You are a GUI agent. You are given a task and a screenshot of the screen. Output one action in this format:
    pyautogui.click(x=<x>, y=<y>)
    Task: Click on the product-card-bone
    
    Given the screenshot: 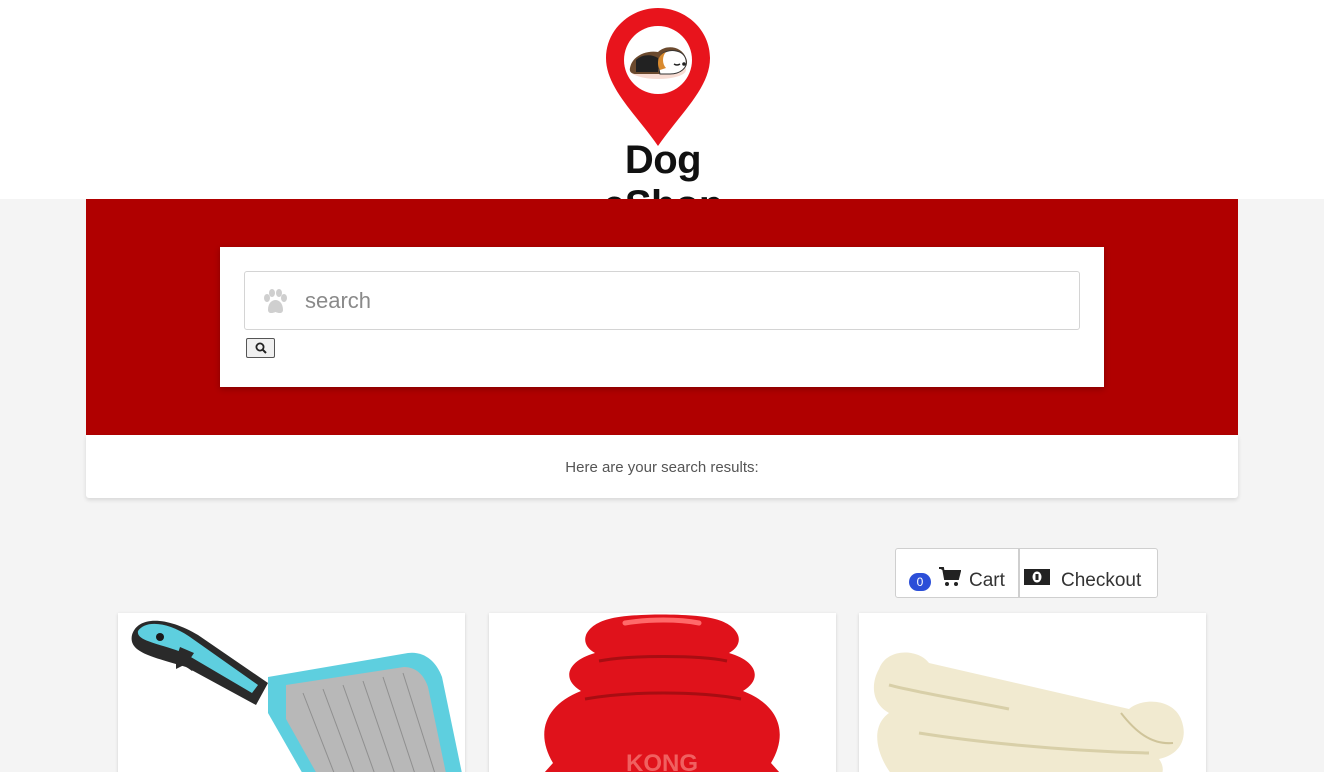 What is the action you would take?
    pyautogui.click(x=1032, y=692)
    